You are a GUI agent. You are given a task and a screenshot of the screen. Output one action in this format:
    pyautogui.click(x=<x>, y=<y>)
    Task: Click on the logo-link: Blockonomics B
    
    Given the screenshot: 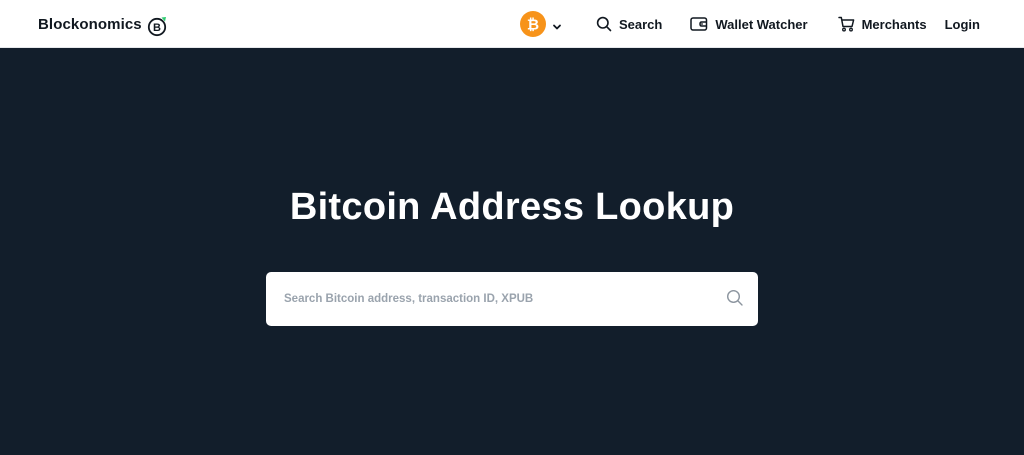 What is the action you would take?
    pyautogui.click(x=102, y=25)
    